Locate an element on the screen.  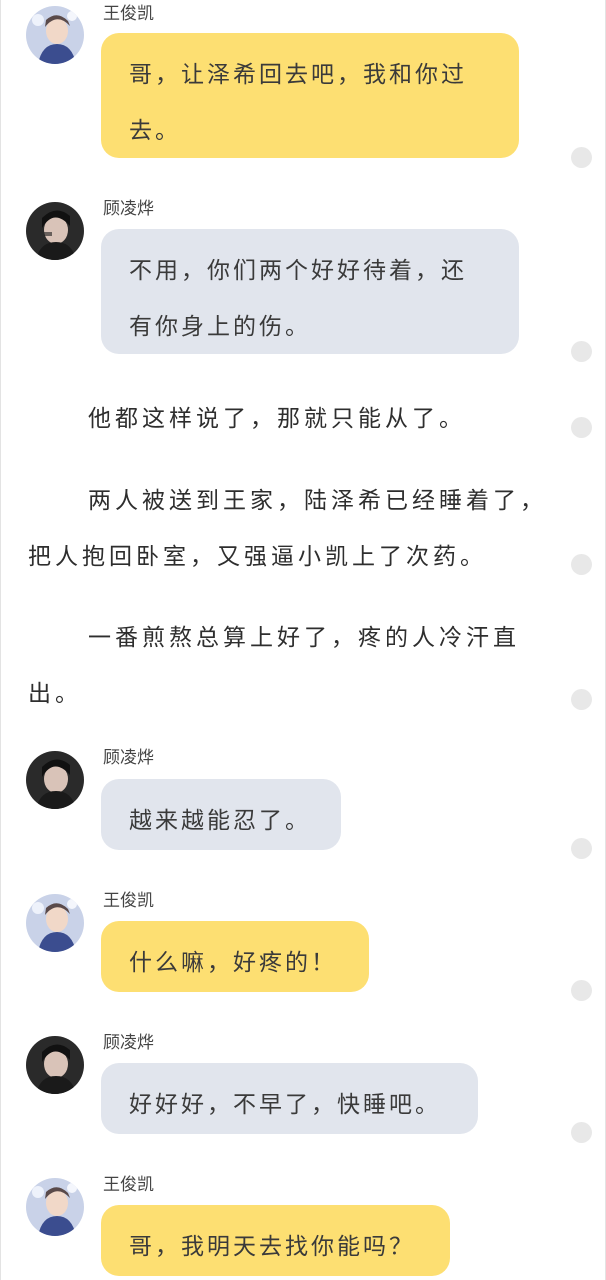
chat-bubble: 越来越能忍了。 is located at coordinates (221, 814).